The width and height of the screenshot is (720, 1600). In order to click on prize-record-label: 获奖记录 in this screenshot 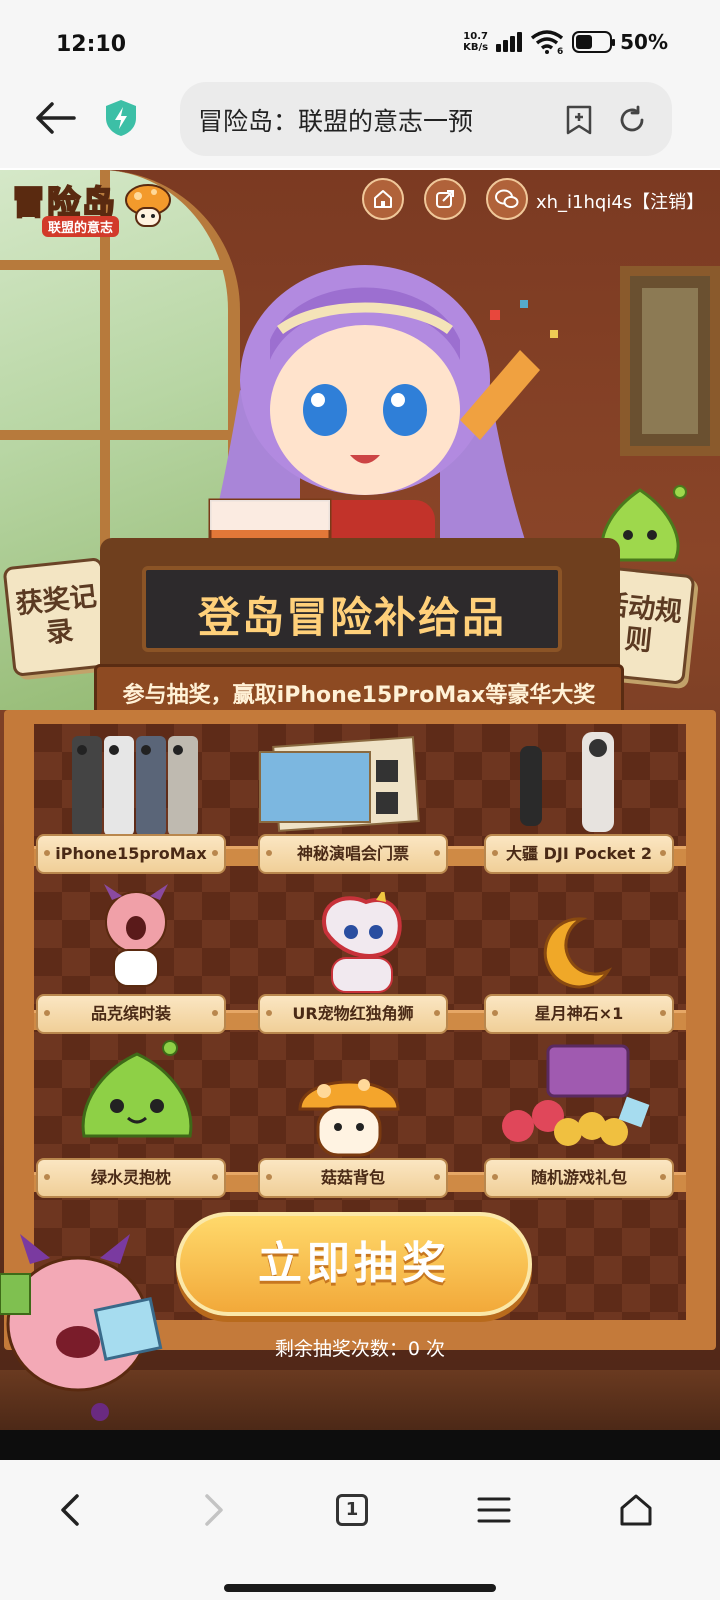, I will do `click(56, 615)`.